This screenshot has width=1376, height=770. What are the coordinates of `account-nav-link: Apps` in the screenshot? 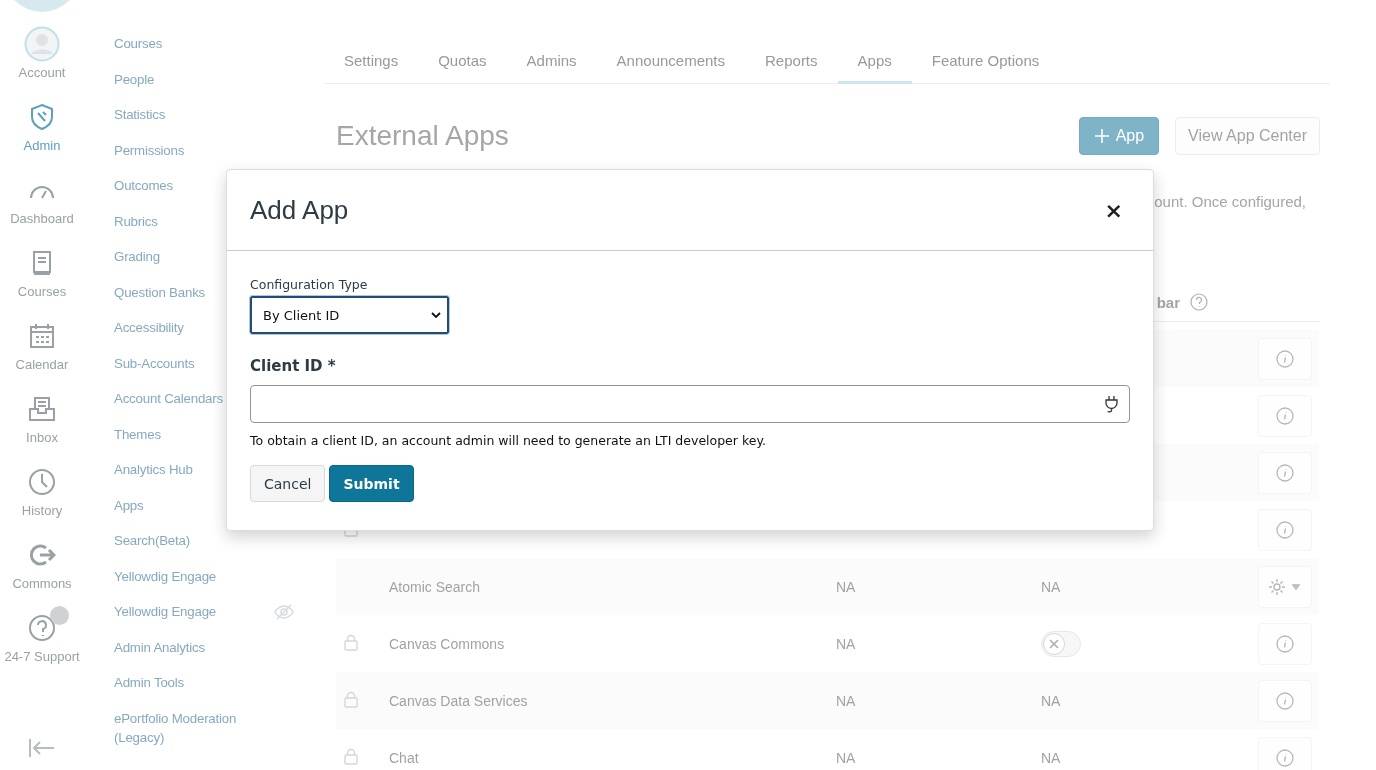 It's located at (129, 505).